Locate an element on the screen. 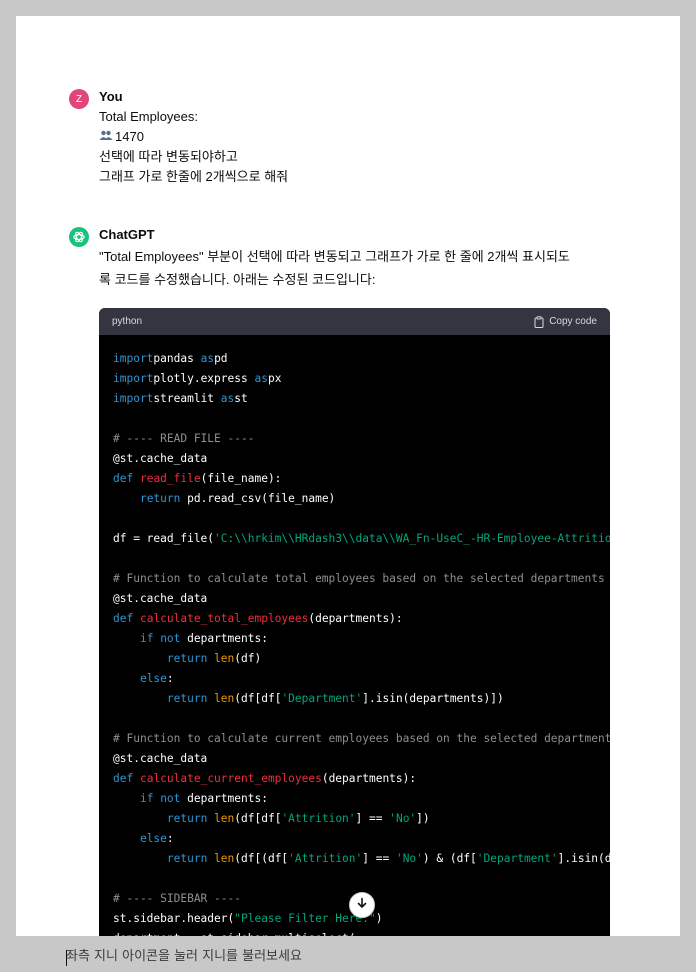 The width and height of the screenshot is (696, 972). code-token: ) is located at coordinates (379, 918).